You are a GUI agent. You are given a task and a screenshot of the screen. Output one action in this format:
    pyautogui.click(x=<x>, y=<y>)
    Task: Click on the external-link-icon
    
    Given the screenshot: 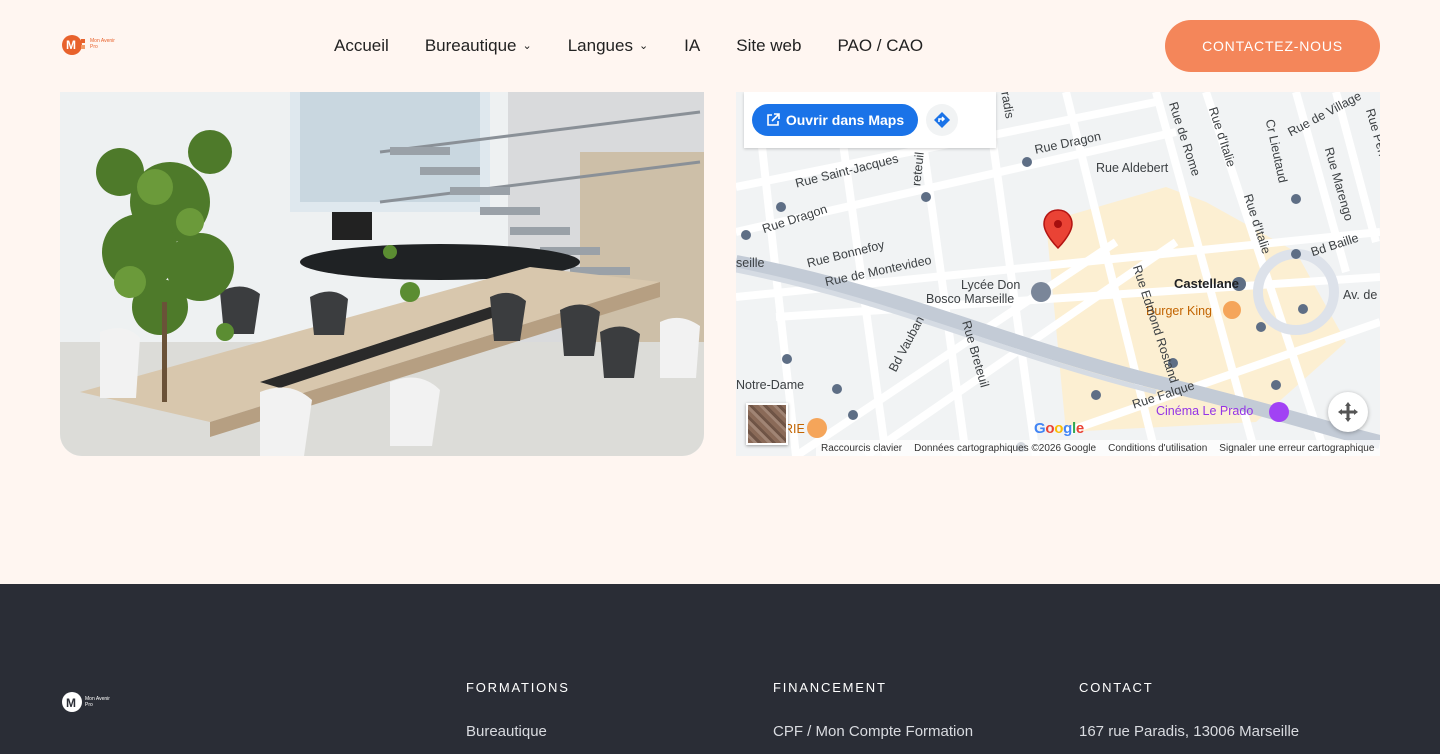 What is the action you would take?
    pyautogui.click(x=773, y=119)
    